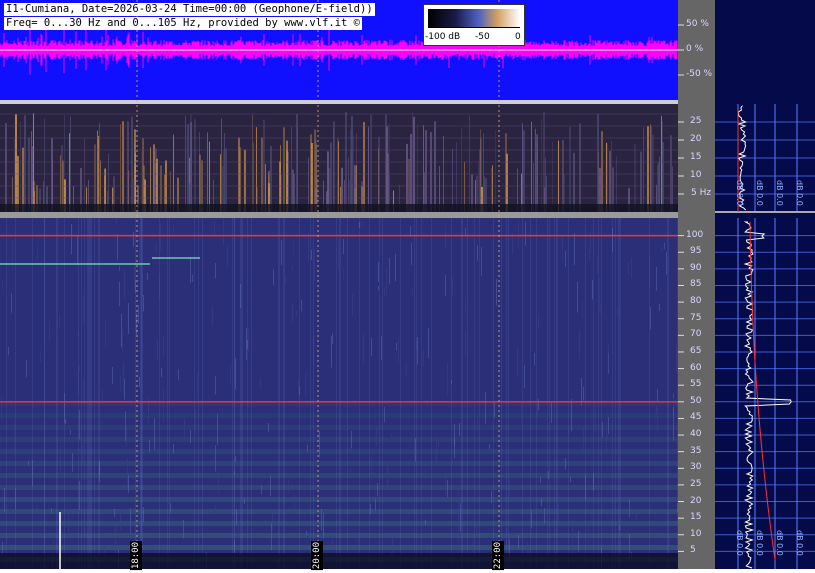  What do you see at coordinates (696, 400) in the screenshot?
I see `spectrogram-high-tick-label: 50` at bounding box center [696, 400].